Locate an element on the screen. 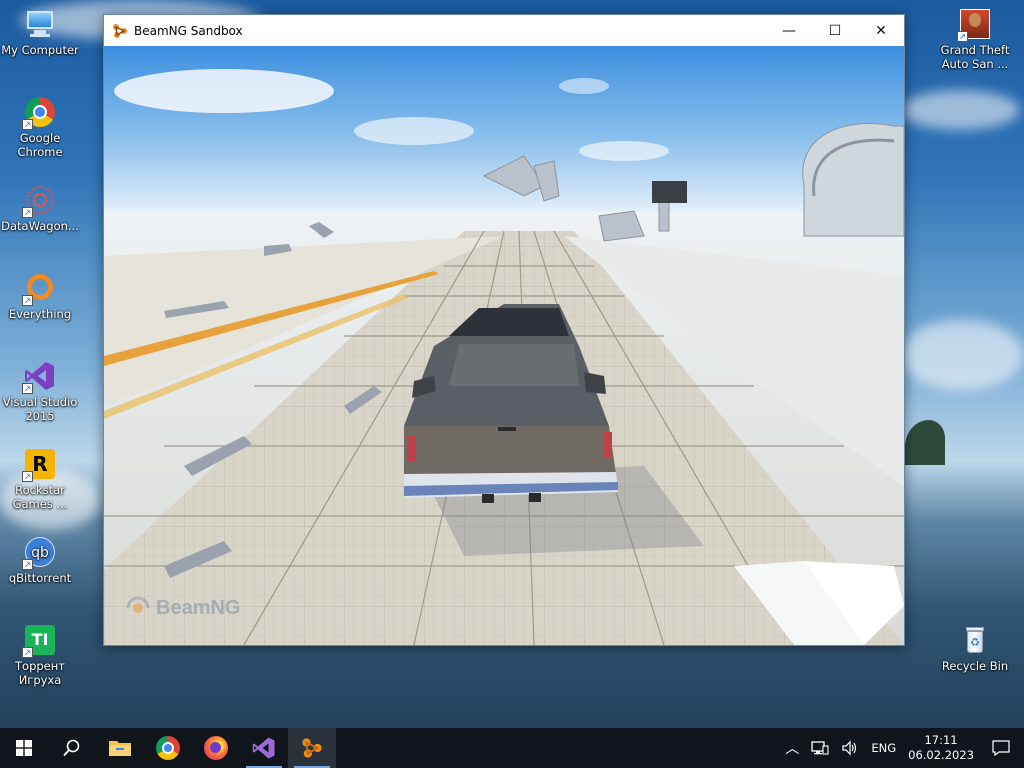  network-button is located at coordinates (820, 748).